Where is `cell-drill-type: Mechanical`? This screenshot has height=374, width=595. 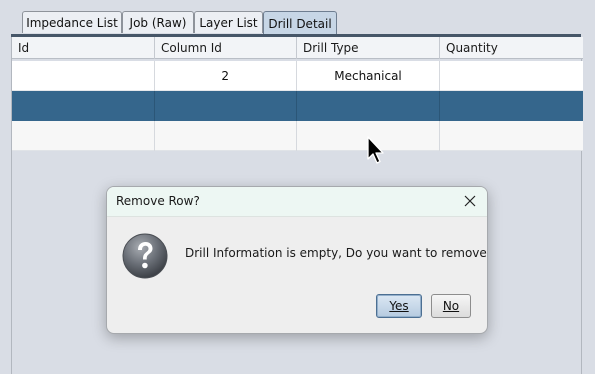
cell-drill-type: Mechanical is located at coordinates (368, 76).